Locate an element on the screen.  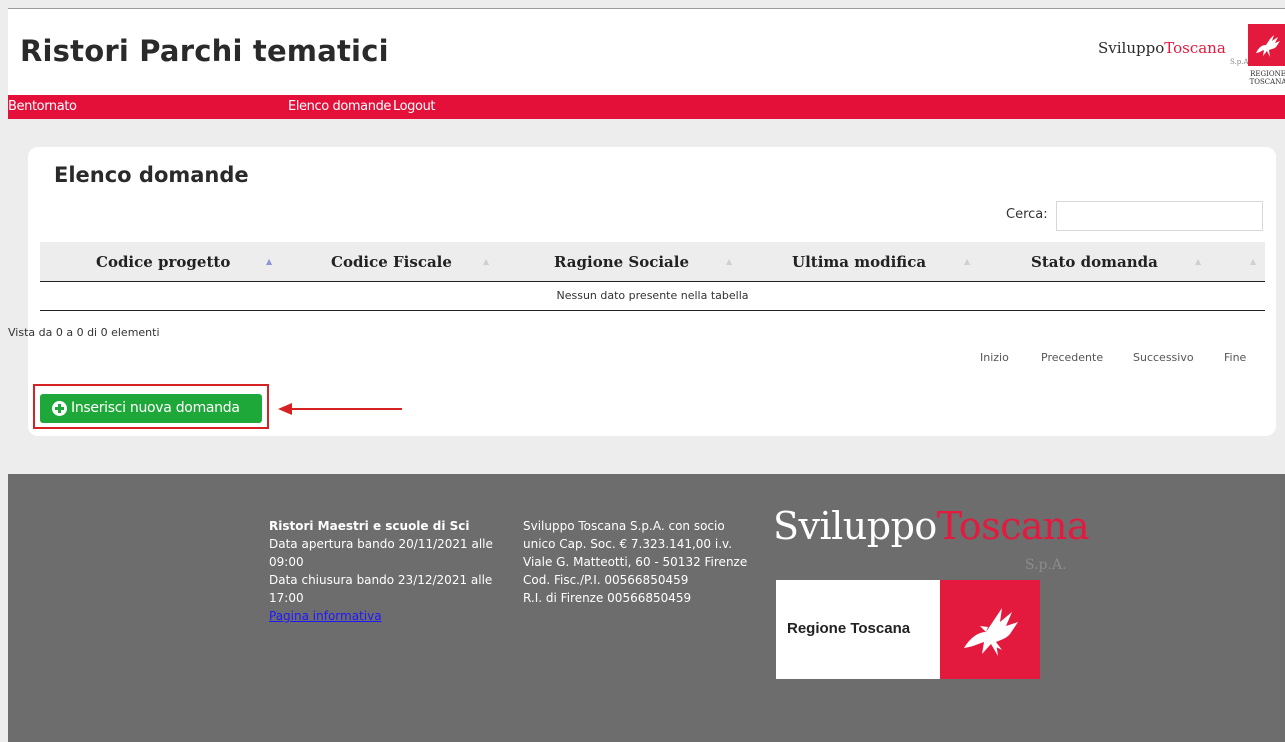
pagination-next: Successivo is located at coordinates (1163, 357).